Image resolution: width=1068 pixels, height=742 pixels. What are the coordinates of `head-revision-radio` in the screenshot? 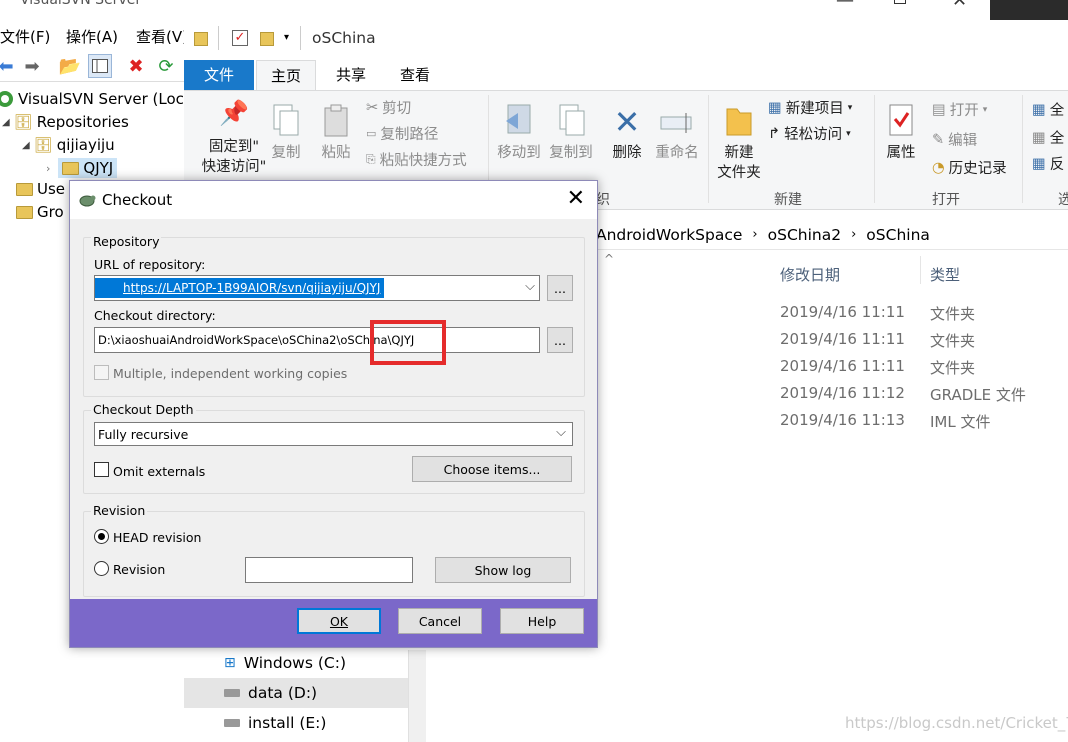 It's located at (101, 536).